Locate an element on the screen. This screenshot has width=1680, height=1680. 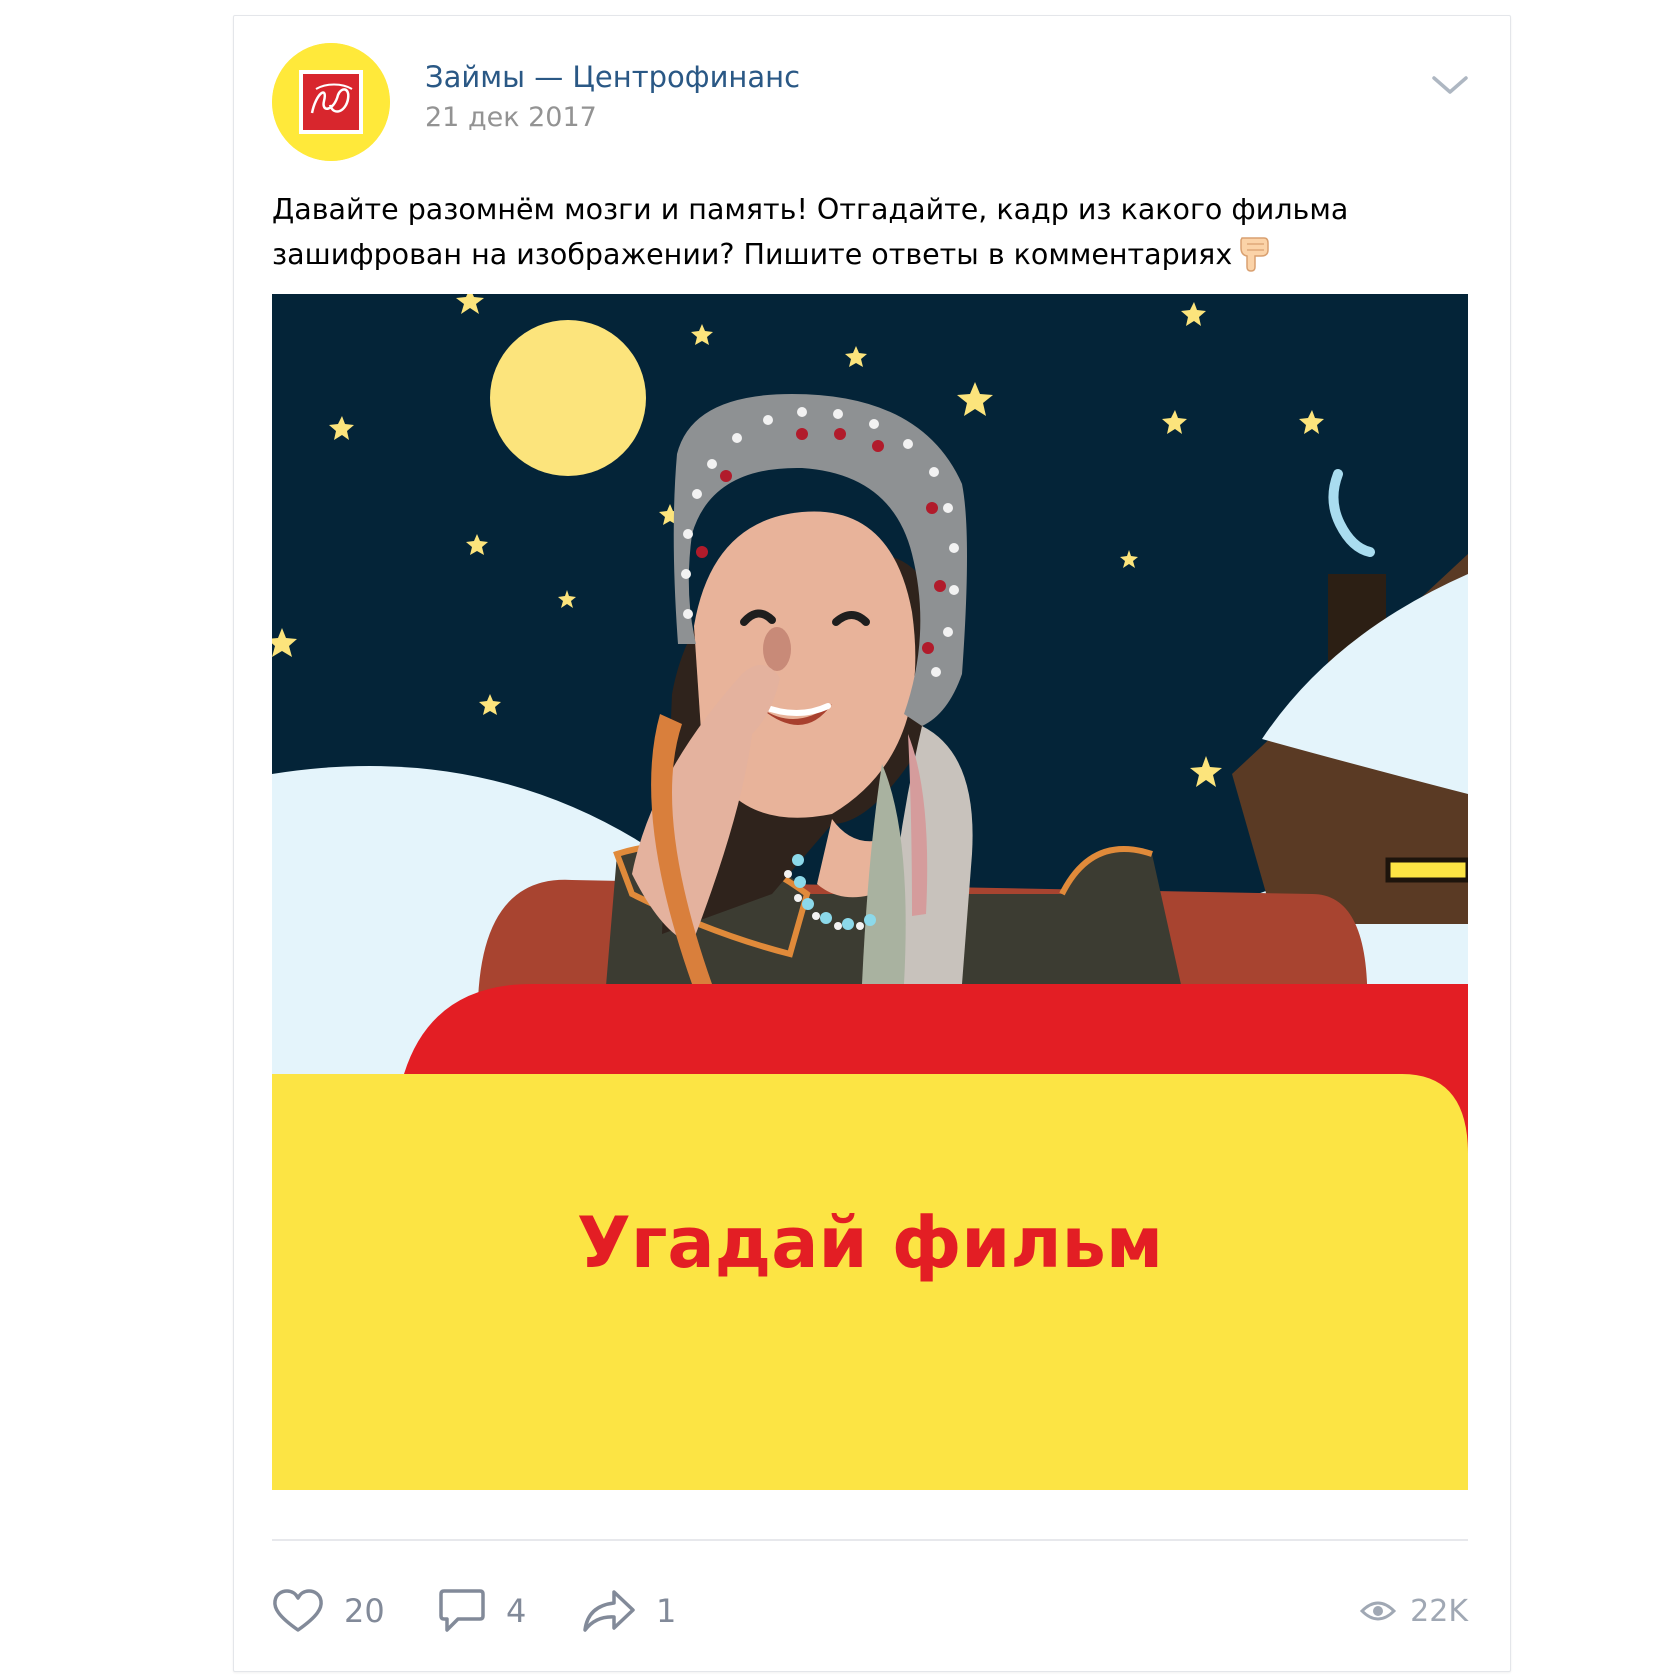
divider is located at coordinates (870, 1540).